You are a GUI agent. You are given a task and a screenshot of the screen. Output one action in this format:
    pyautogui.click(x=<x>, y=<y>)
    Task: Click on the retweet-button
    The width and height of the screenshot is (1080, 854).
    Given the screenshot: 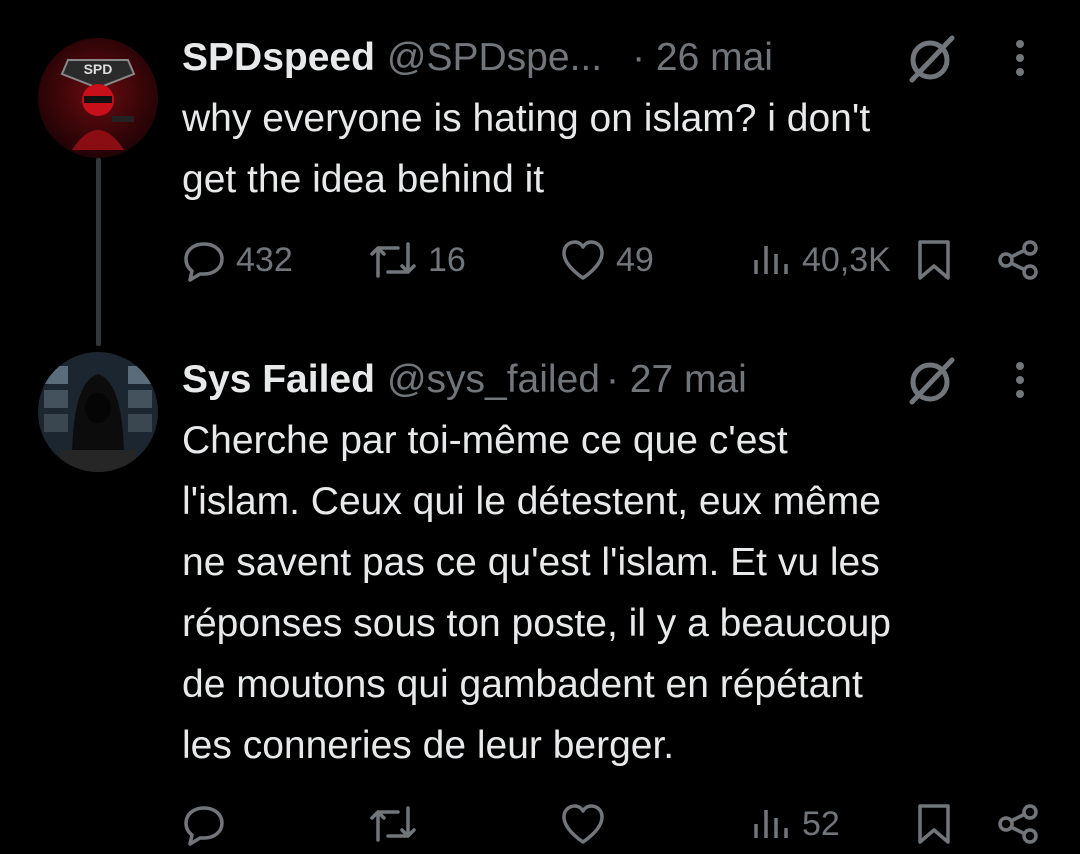 What is the action you would take?
    pyautogui.click(x=393, y=824)
    